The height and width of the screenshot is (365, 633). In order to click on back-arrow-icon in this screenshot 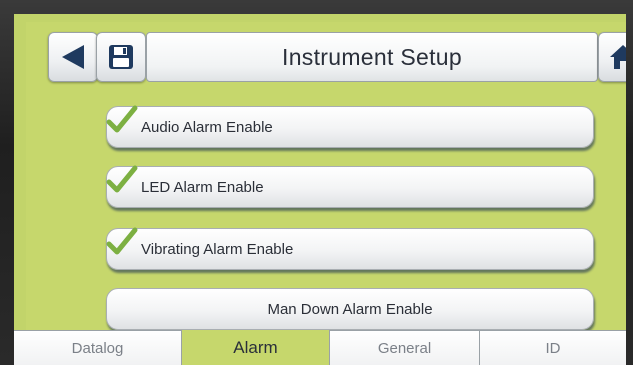, I will do `click(73, 57)`.